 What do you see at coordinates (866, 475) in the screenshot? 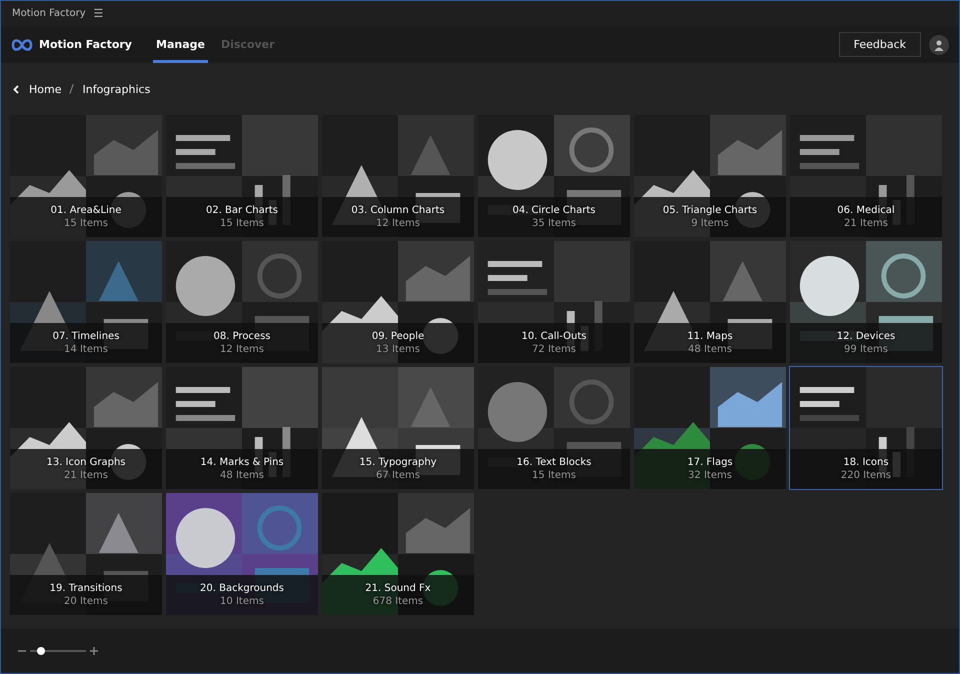
I see `item-count: 220 Items` at bounding box center [866, 475].